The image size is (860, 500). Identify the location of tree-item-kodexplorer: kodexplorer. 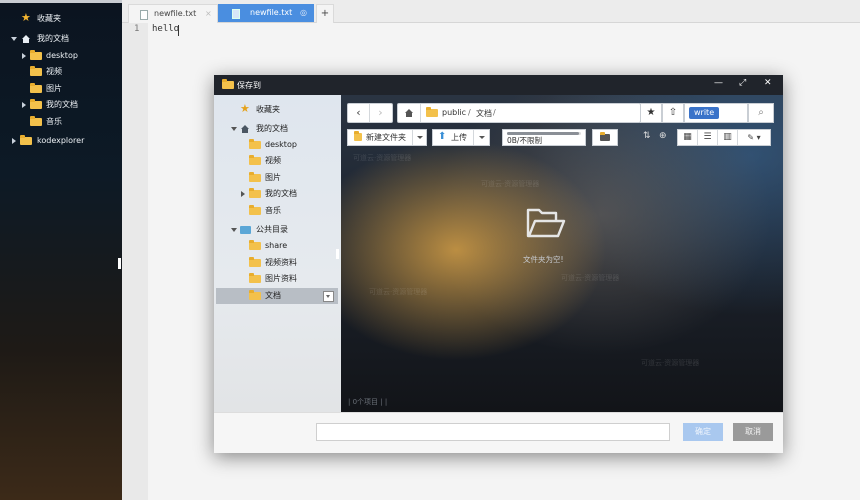
(63, 141).